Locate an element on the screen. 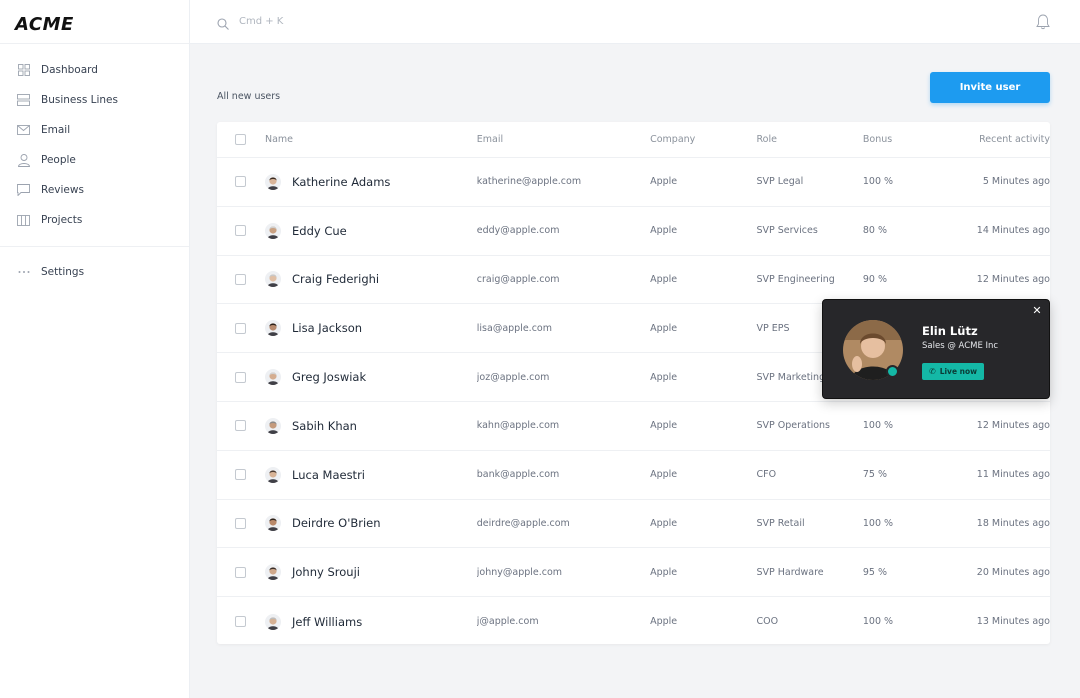 Image resolution: width=1080 pixels, height=698 pixels. user-role: COO is located at coordinates (767, 622).